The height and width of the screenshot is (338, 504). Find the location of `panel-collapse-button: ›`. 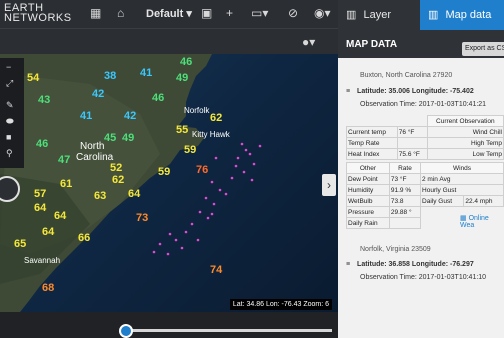

panel-collapse-button: › is located at coordinates (329, 185).